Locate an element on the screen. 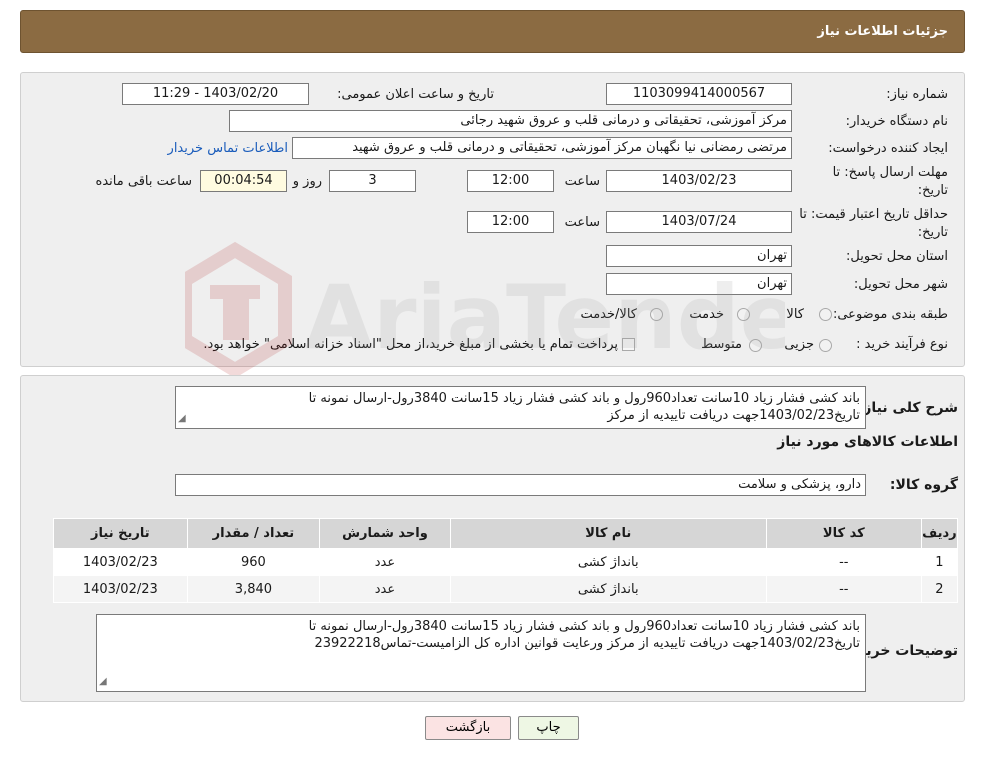 Image resolution: width=985 pixels, height=759 pixels. need-number-field: 1103099414000567 is located at coordinates (699, 94).